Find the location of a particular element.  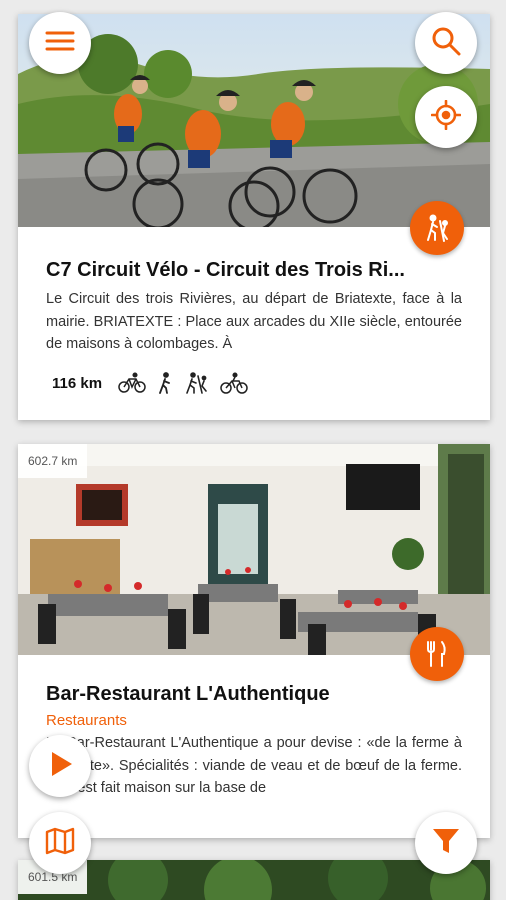

locate-icon is located at coordinates (446, 117).